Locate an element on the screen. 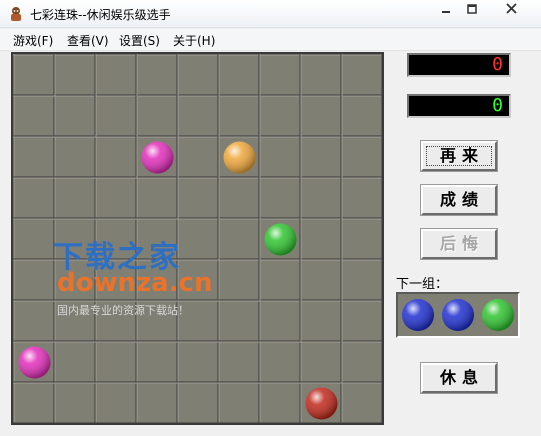  minimize-button is located at coordinates (446, 11).